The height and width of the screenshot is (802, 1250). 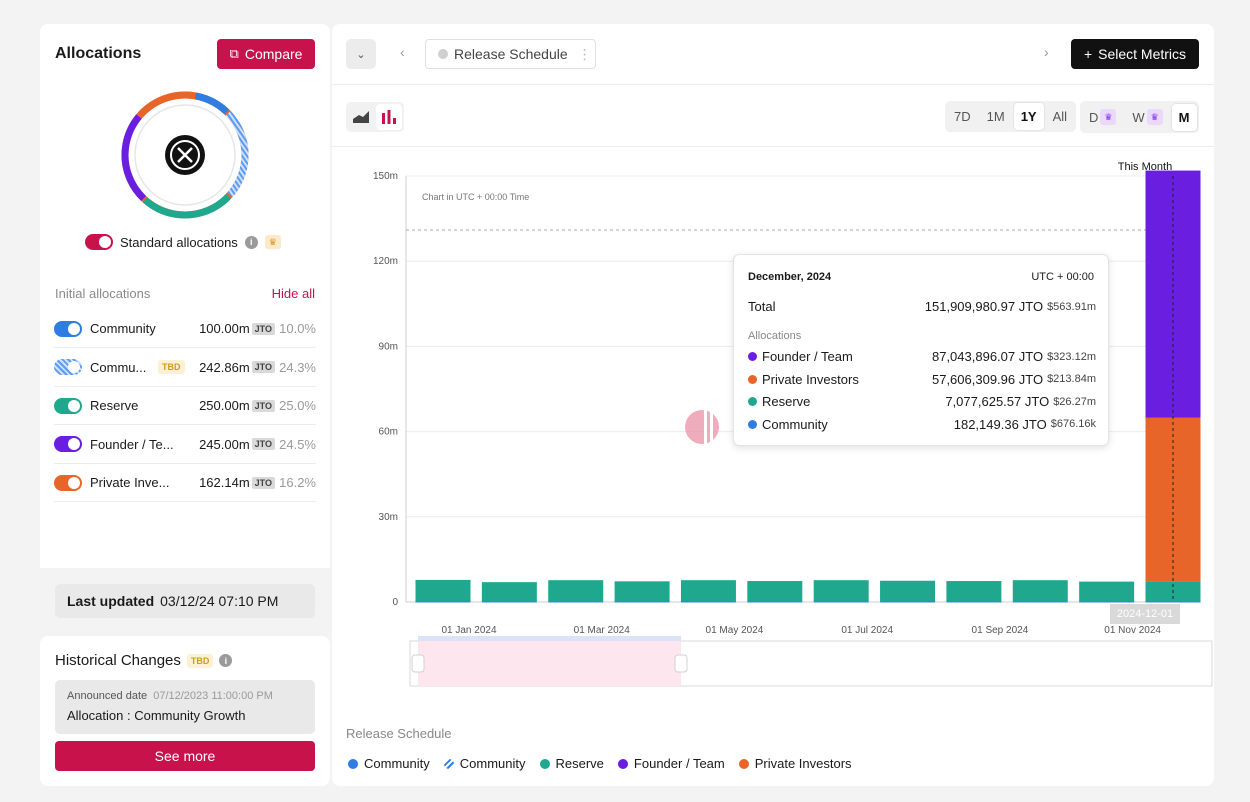 What do you see at coordinates (389, 117) in the screenshot?
I see `bar-chart-icon` at bounding box center [389, 117].